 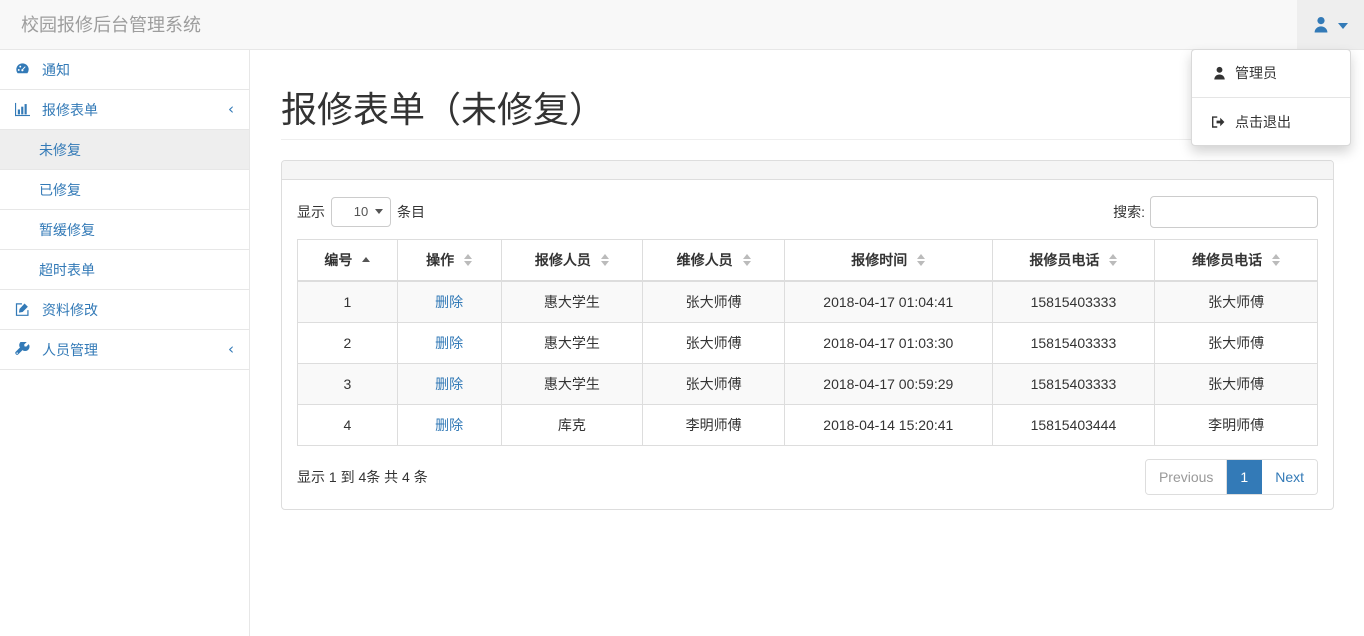 I want to click on dropdown-divider, so click(x=1271, y=97).